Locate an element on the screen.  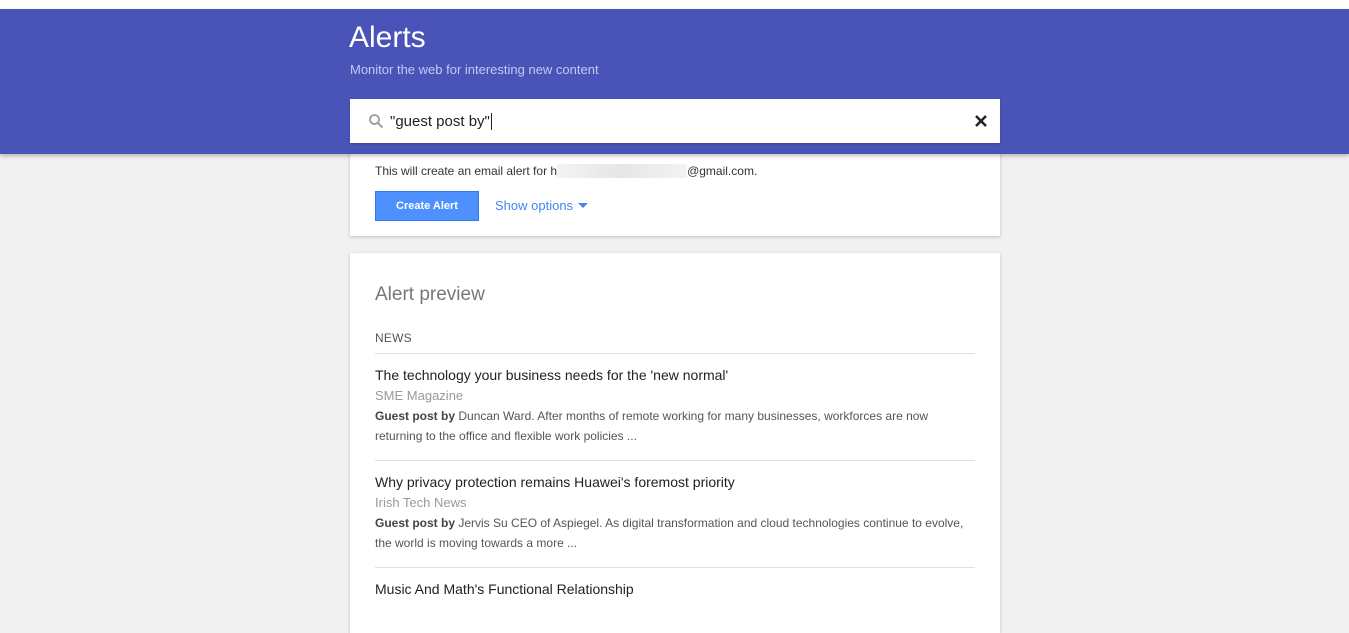
page-title: Alerts is located at coordinates (387, 37).